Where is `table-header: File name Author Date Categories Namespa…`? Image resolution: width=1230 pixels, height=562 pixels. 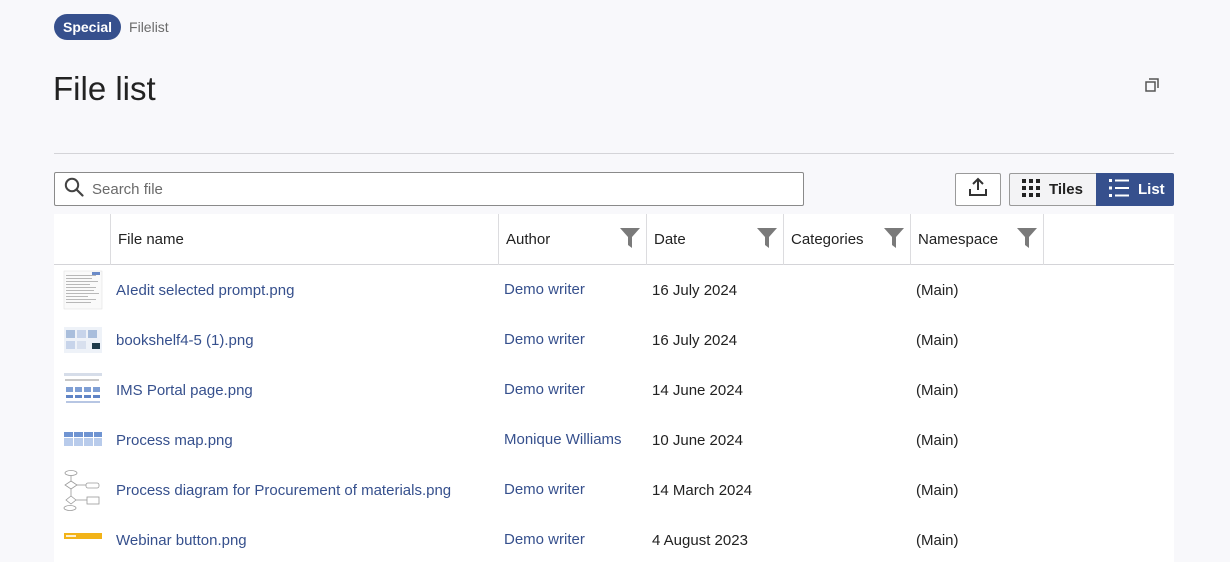
table-header: File name Author Date Categories Namespa… is located at coordinates (614, 239).